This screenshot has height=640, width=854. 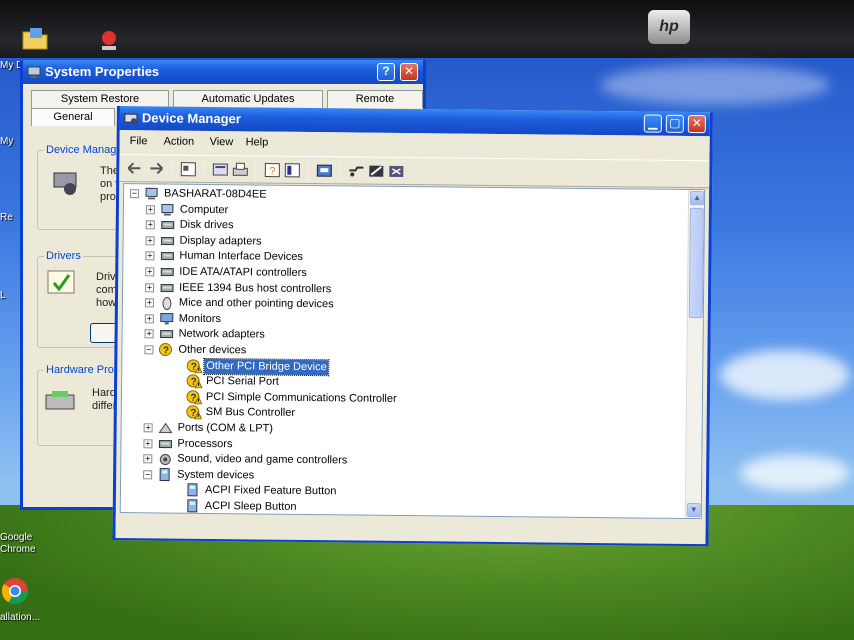 I want to click on maximize-button: ▢, so click(x=674, y=123).